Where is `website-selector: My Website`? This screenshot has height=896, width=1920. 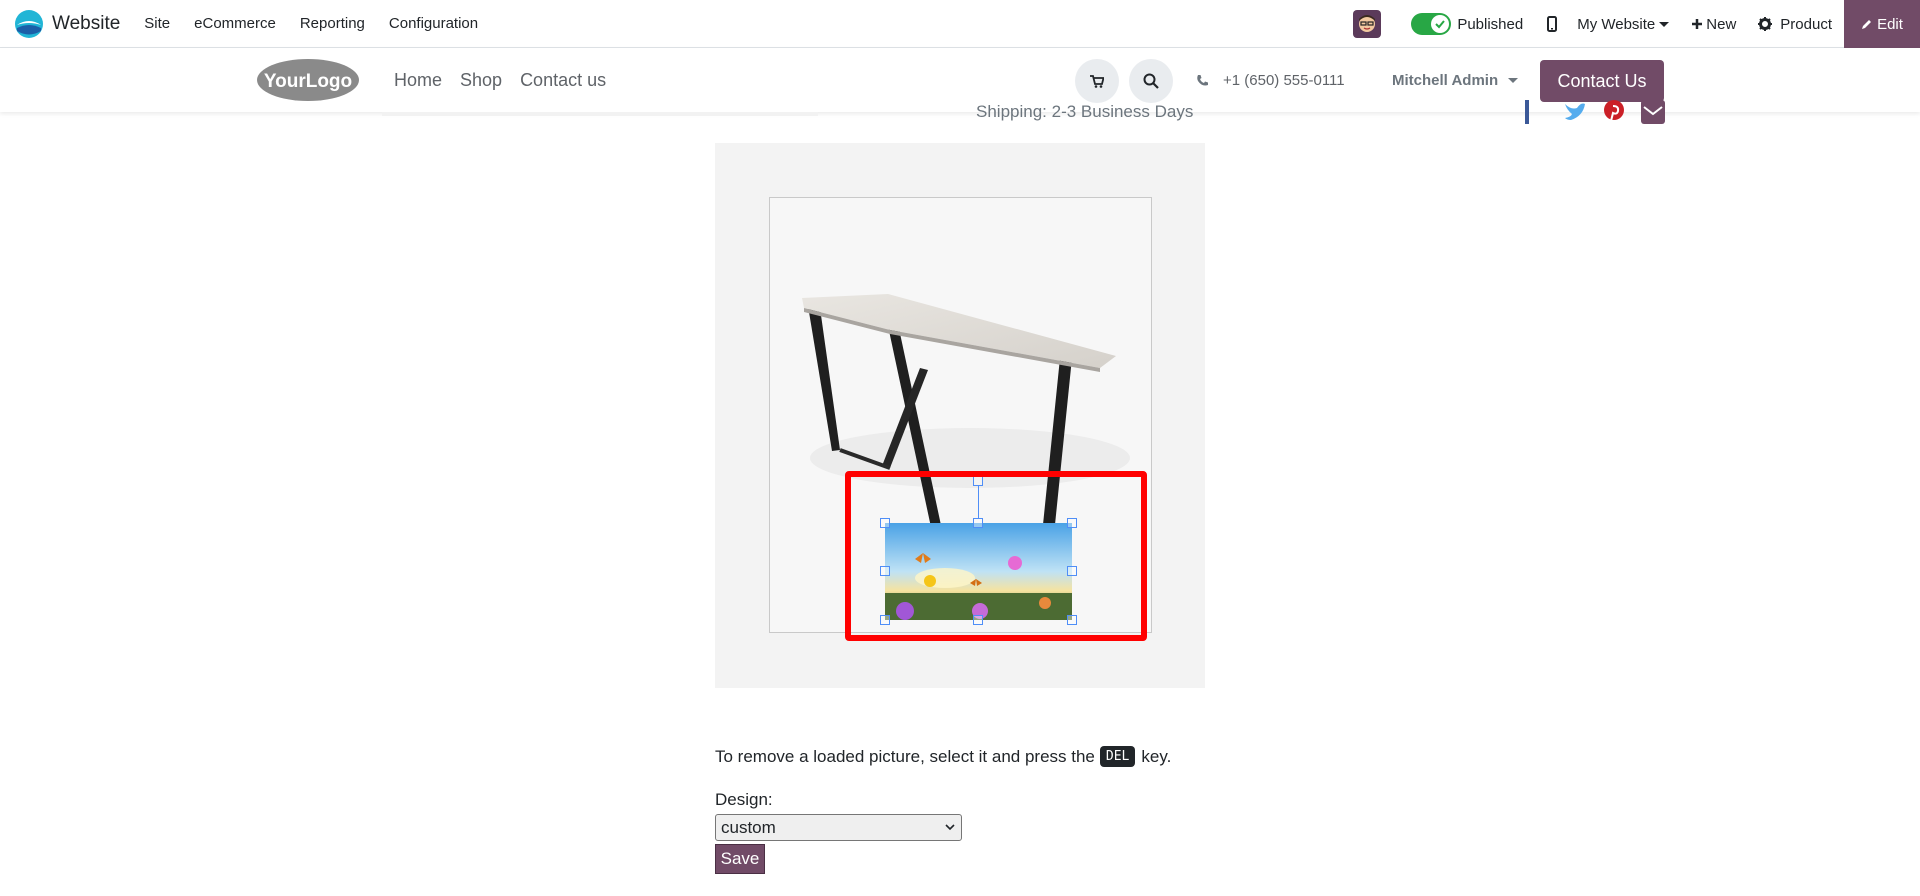 website-selector: My Website is located at coordinates (1623, 24).